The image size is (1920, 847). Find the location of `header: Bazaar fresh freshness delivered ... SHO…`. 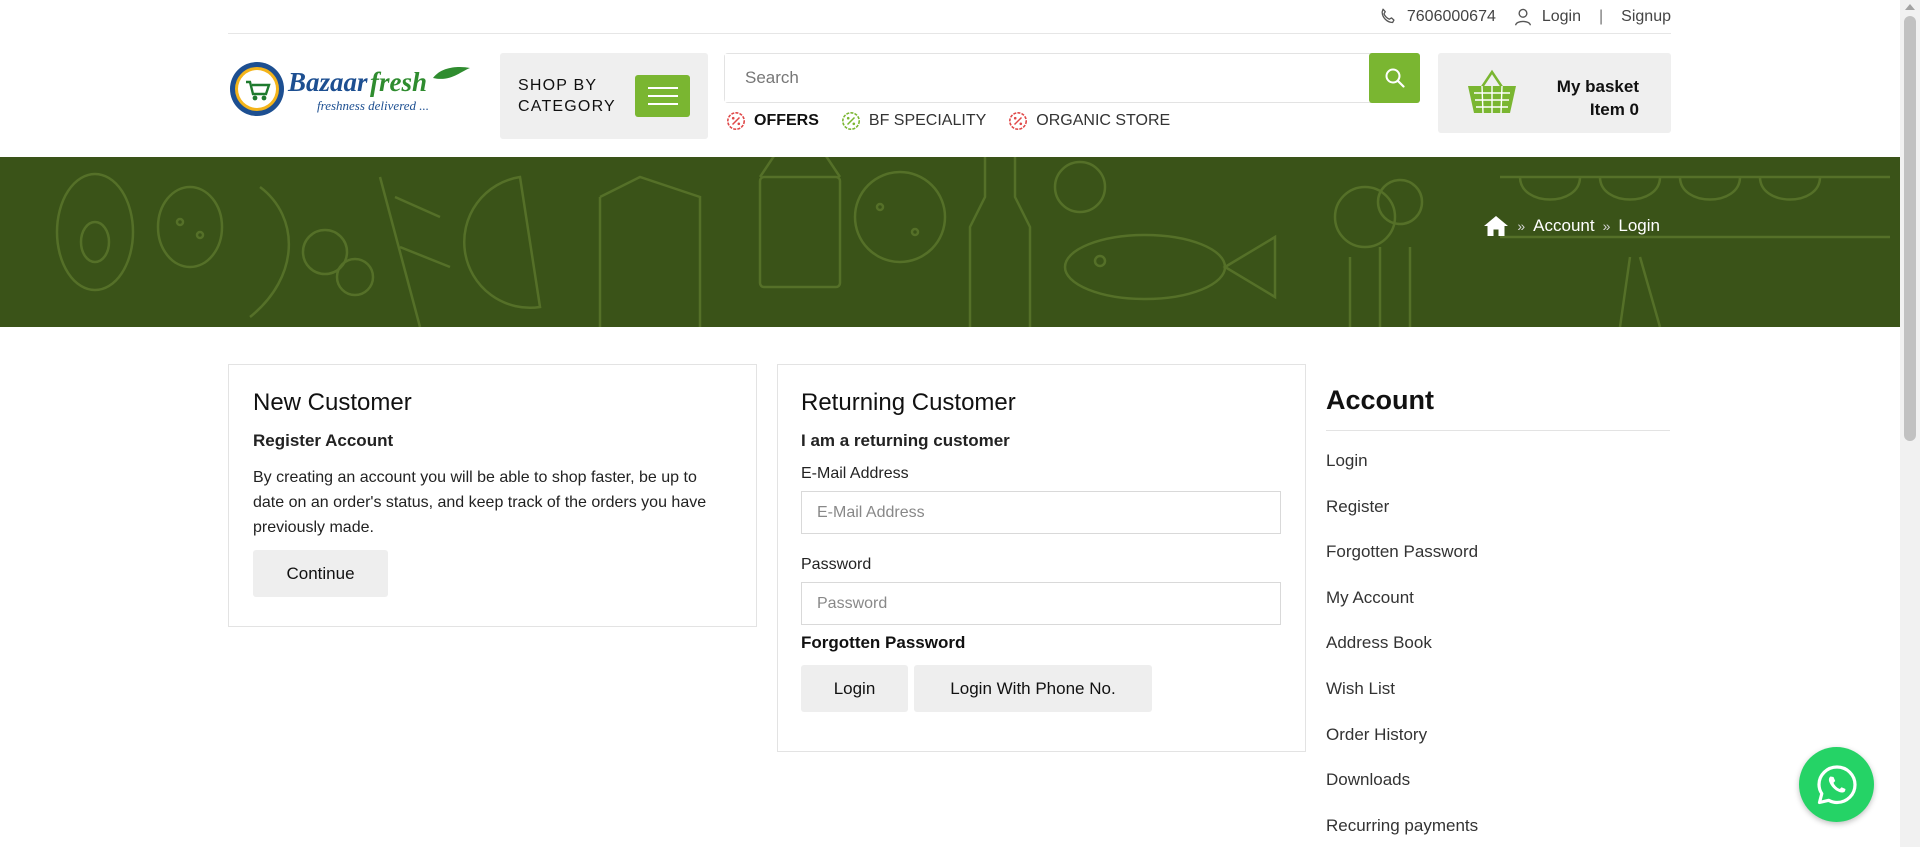

header: Bazaar fresh freshness delivered ... SHO… is located at coordinates (949, 95).